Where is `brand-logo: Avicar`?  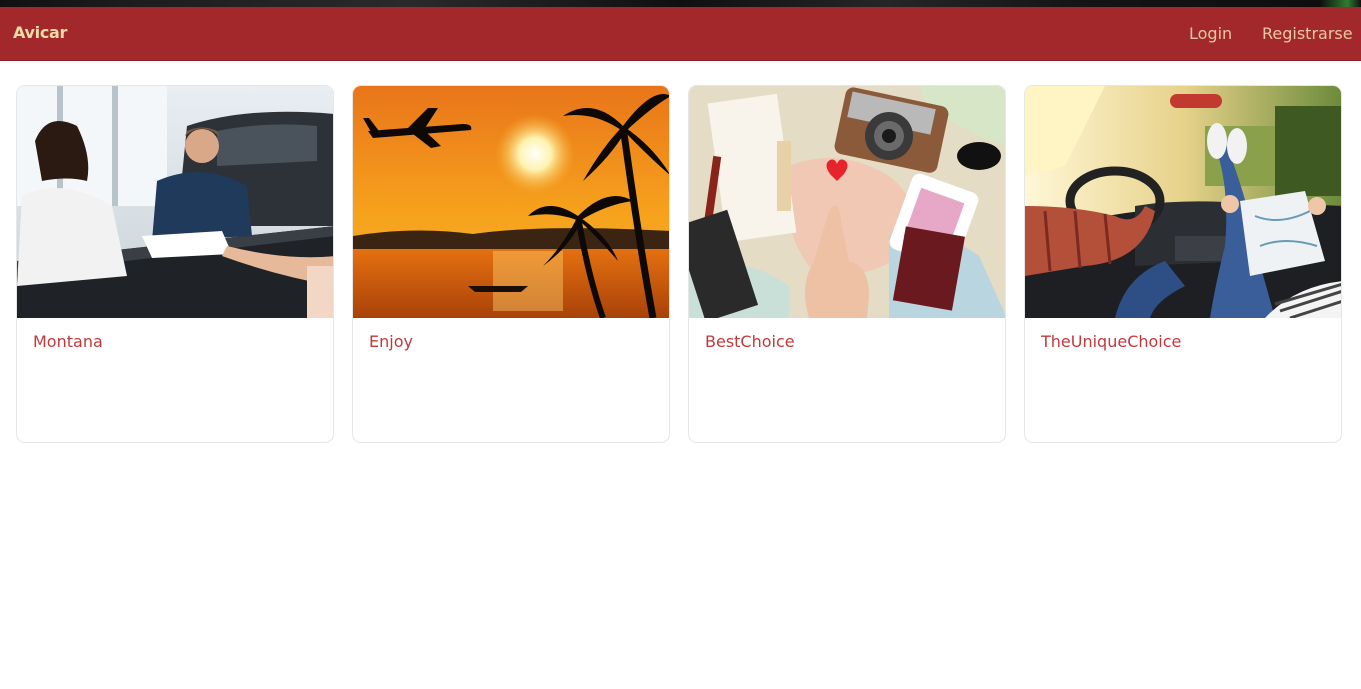
brand-logo: Avicar is located at coordinates (40, 32).